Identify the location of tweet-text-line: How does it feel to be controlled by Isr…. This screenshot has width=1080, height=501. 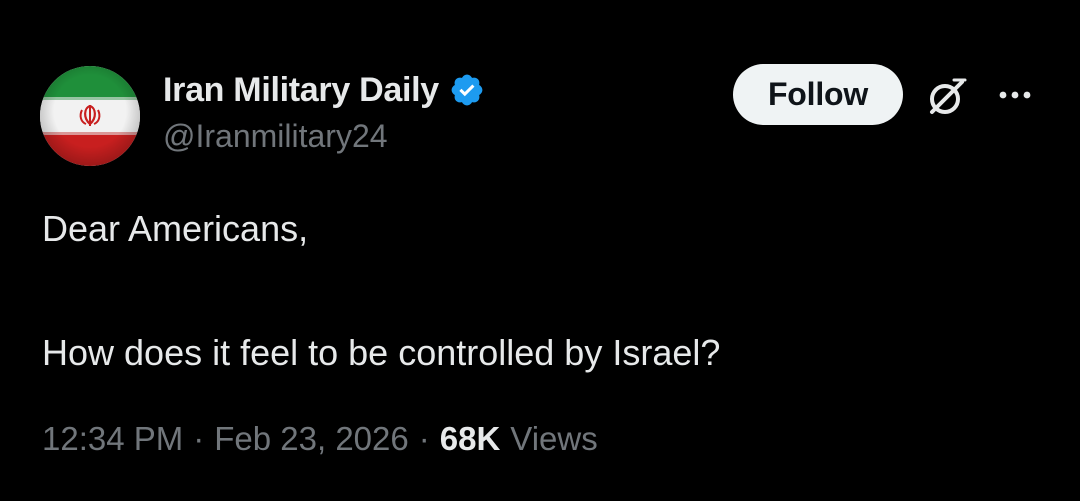
(381, 352).